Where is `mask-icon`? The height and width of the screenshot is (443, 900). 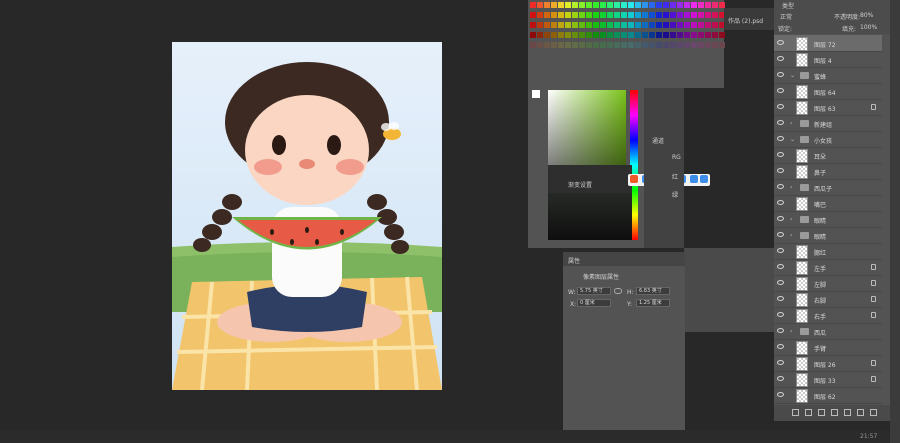
mask-icon is located at coordinates (821, 412).